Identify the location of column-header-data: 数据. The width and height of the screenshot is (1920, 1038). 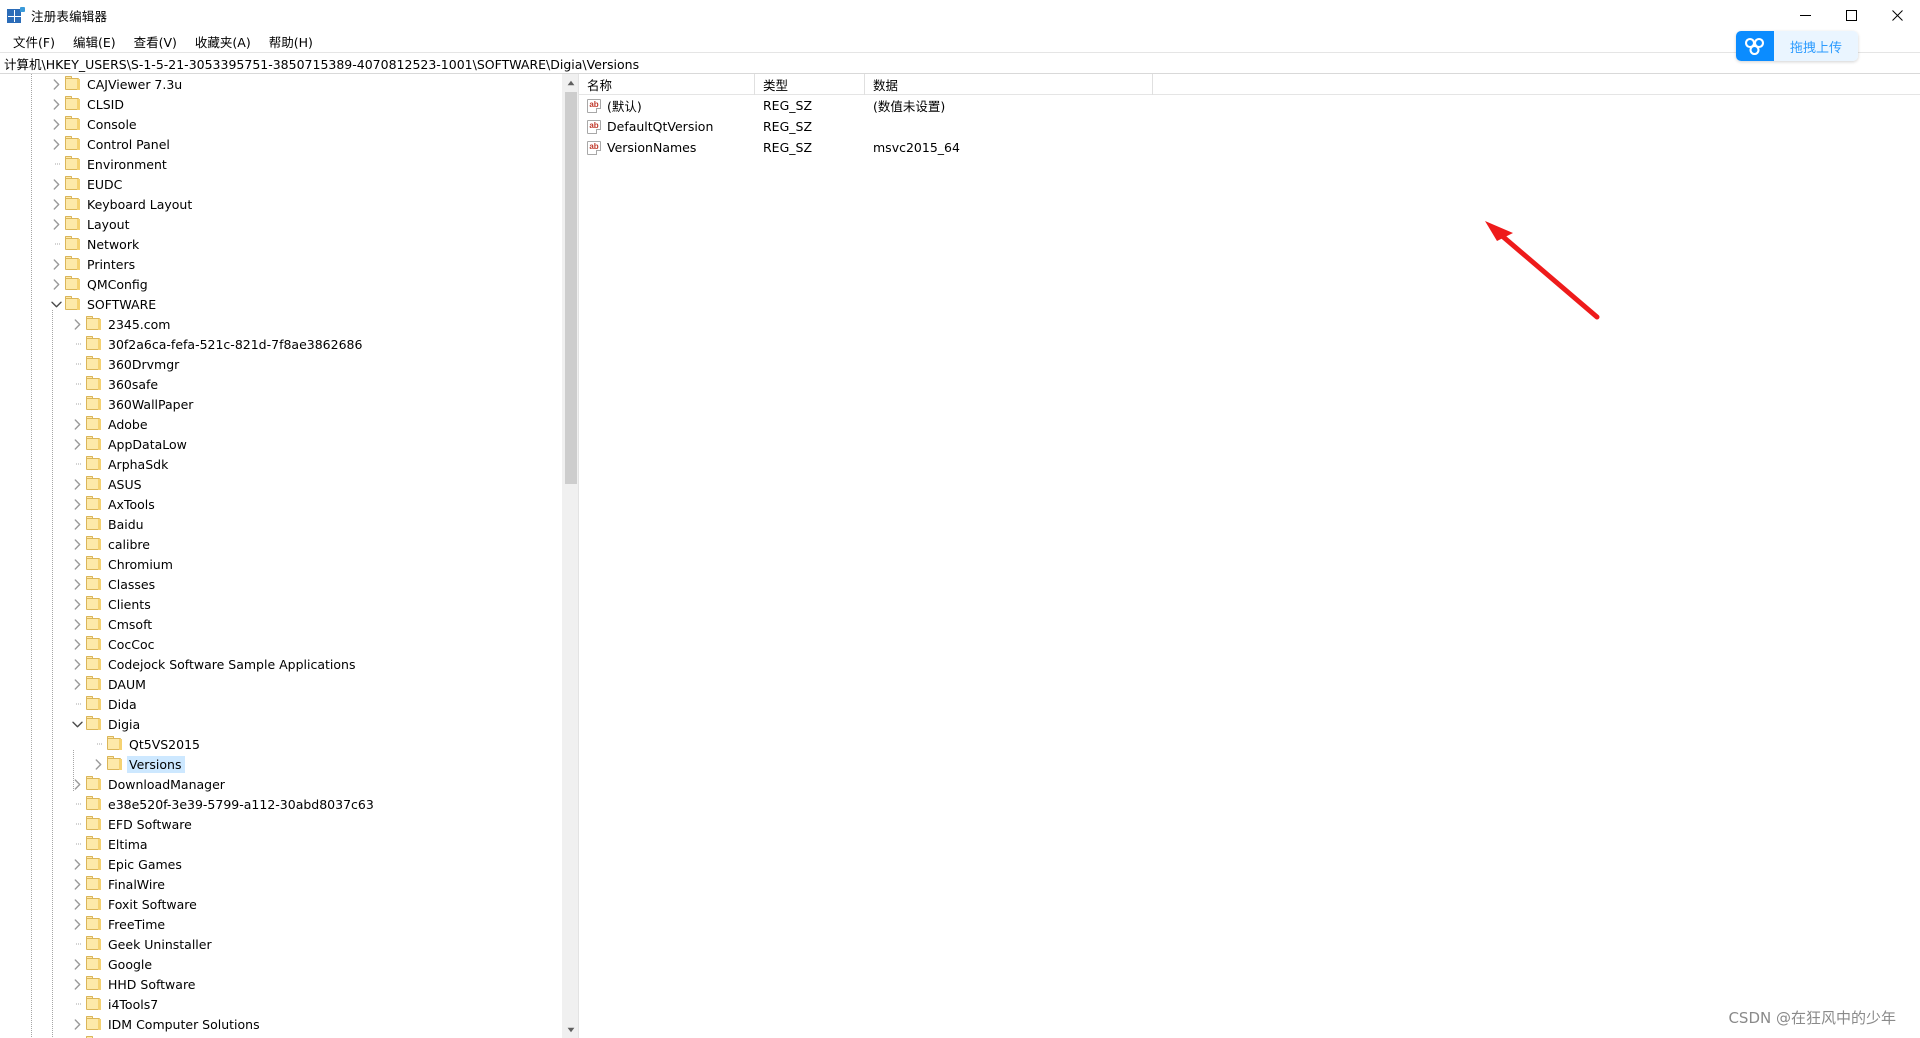
(1009, 84).